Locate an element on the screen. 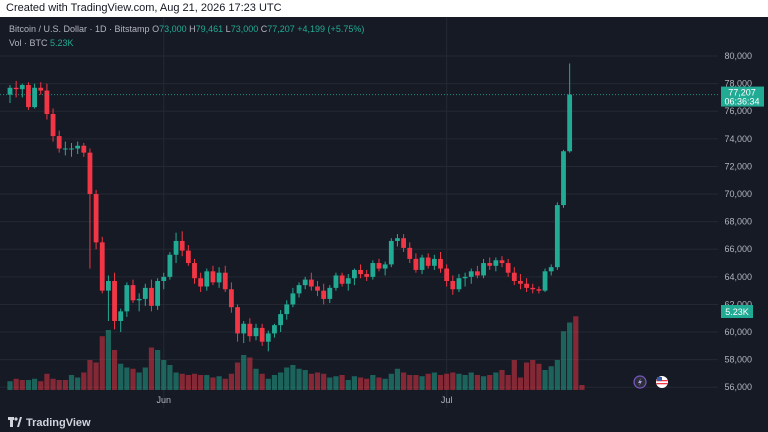 The height and width of the screenshot is (432, 768). tradingview-logo-icon is located at coordinates (15, 422).